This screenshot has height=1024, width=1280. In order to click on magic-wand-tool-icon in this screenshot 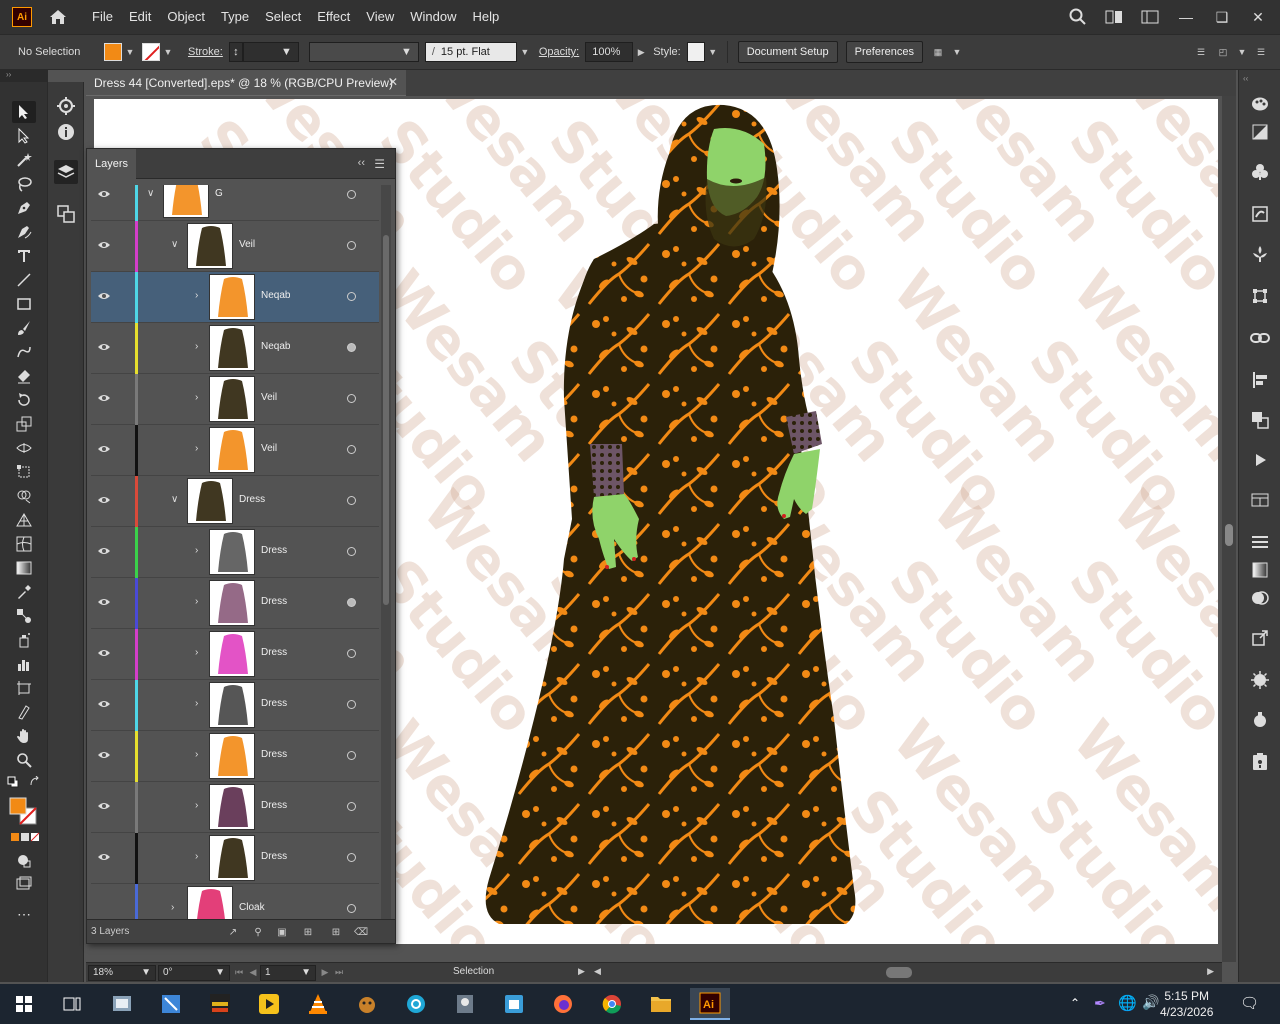, I will do `click(24, 160)`.